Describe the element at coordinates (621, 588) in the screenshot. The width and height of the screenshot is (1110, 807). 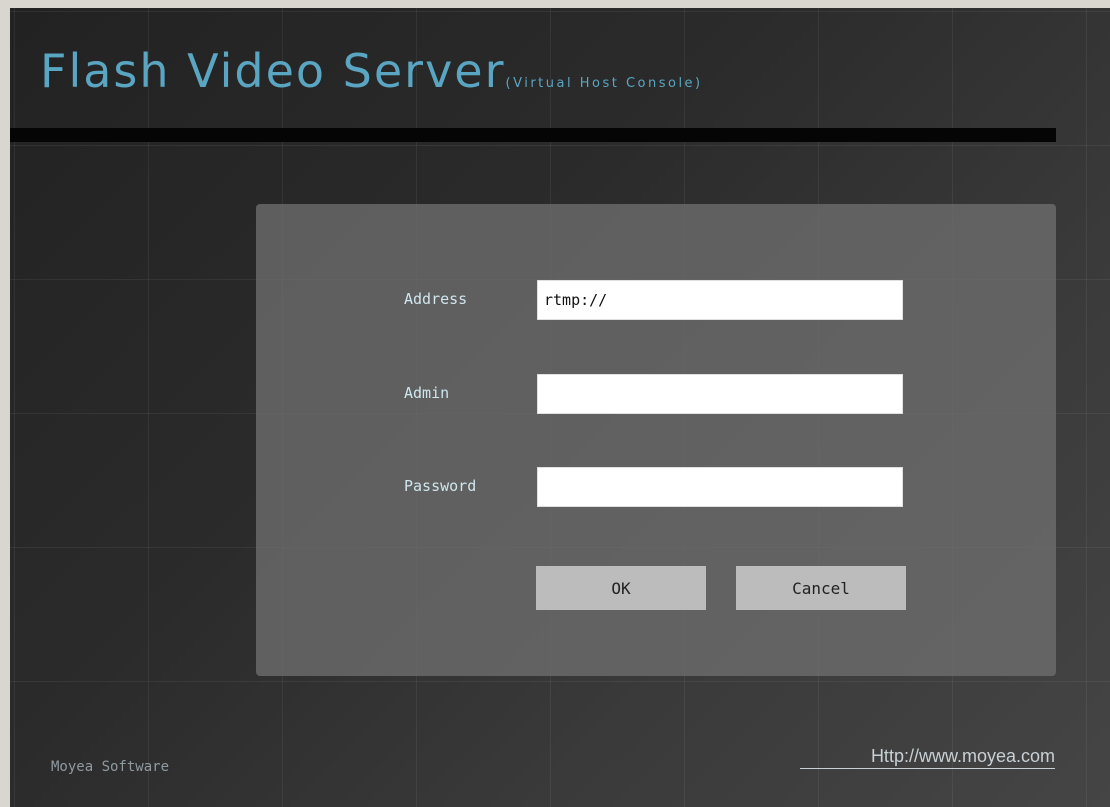
I see `ok-button: OK` at that location.